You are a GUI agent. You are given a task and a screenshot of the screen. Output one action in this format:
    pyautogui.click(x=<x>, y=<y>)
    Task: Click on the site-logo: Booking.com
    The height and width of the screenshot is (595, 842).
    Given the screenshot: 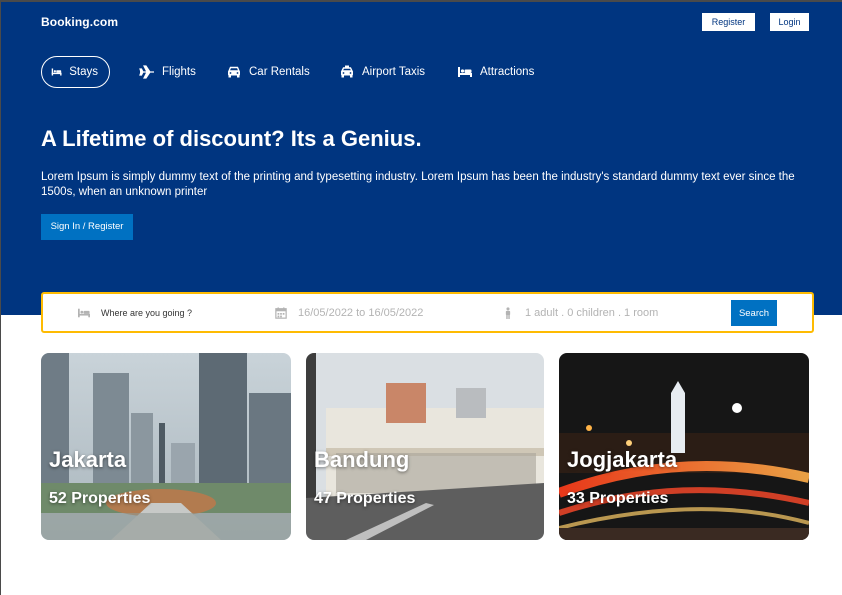 What is the action you would take?
    pyautogui.click(x=79, y=22)
    